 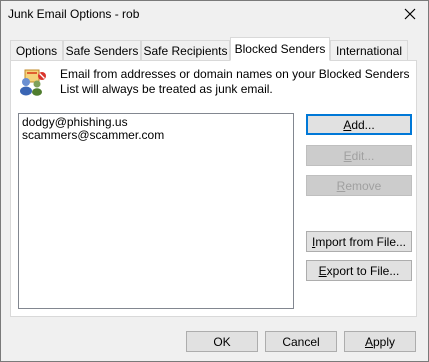 I want to click on close-button, so click(x=410, y=14).